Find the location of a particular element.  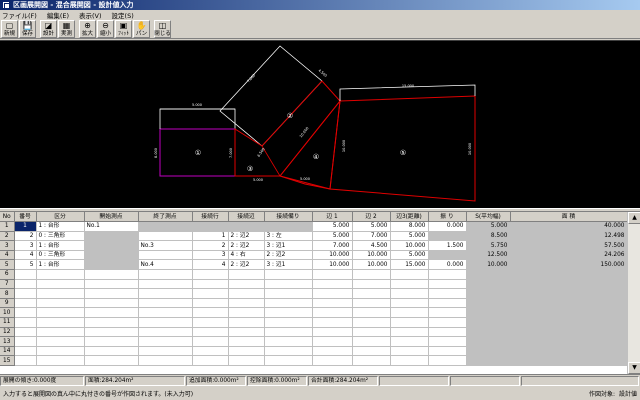

cell-connect-side: 2 : 辺2 is located at coordinates (288, 255).